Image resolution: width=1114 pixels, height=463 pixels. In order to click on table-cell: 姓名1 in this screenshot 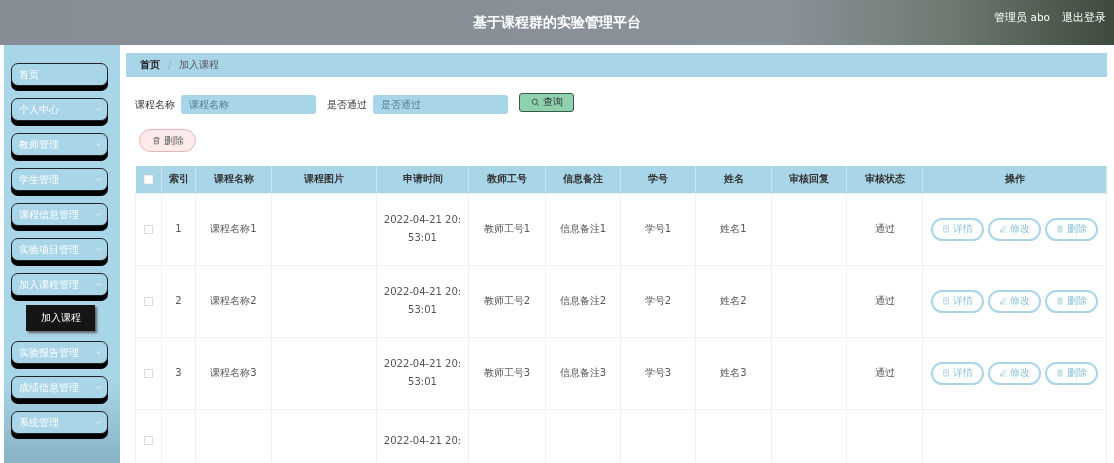, I will do `click(733, 228)`.